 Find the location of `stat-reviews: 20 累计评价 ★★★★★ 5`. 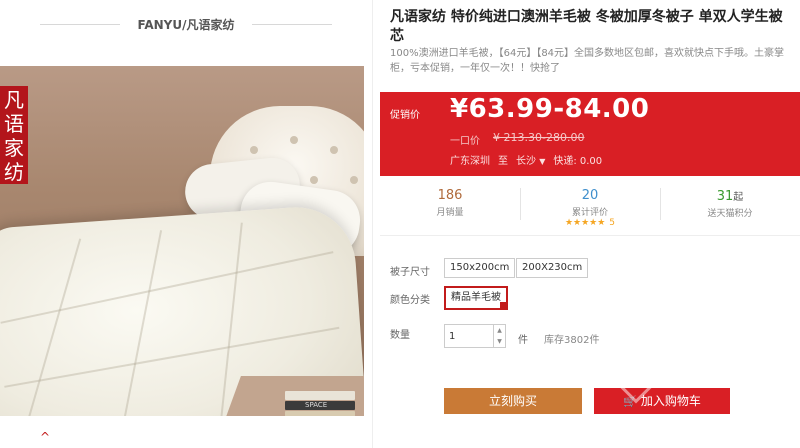

stat-reviews: 20 累计评价 ★★★★★ 5 is located at coordinates (590, 207).